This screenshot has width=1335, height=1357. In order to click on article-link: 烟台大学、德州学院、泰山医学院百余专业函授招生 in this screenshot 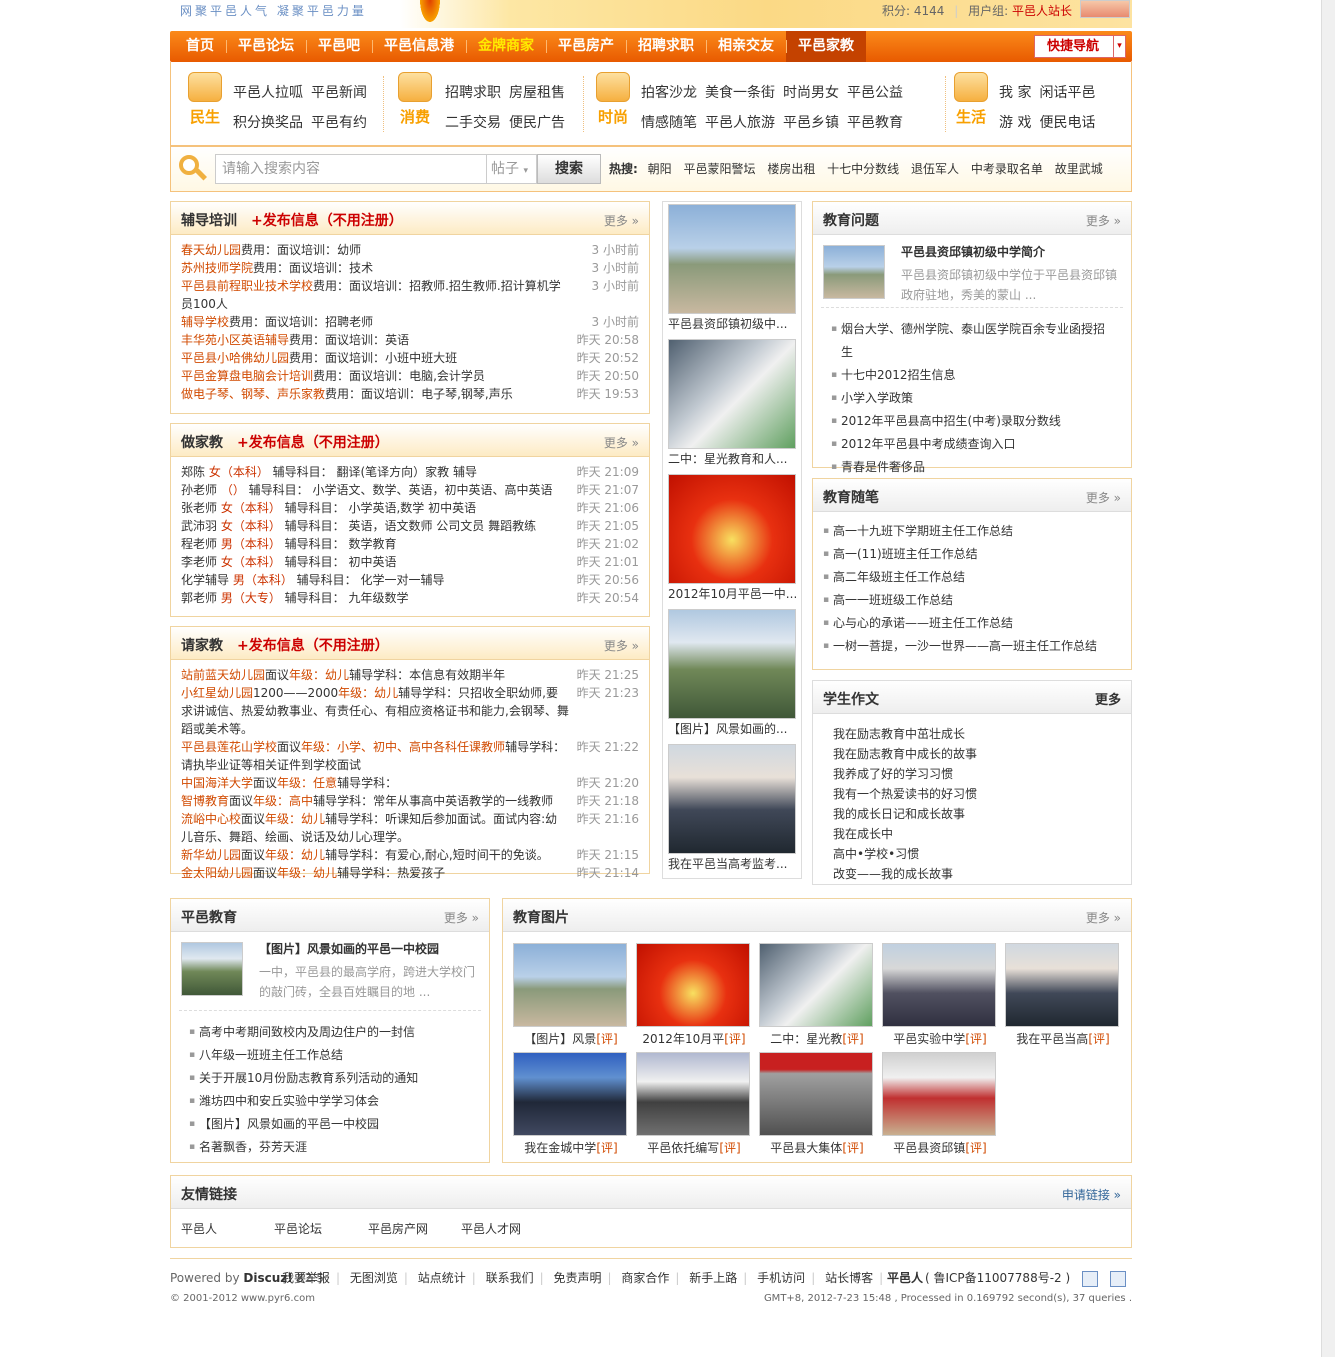, I will do `click(972, 341)`.